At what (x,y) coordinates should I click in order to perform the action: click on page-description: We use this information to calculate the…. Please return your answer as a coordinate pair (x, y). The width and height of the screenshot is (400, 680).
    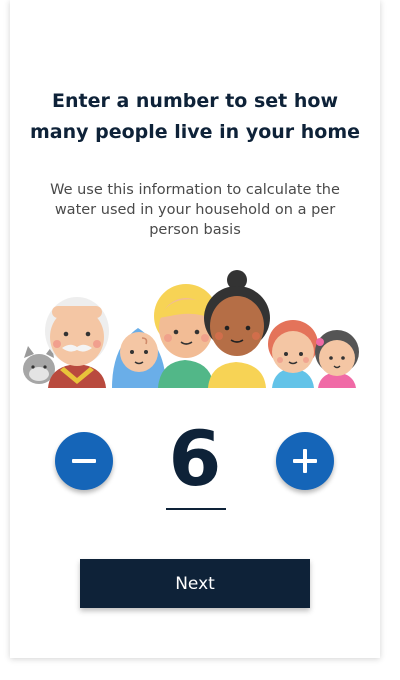
    Looking at the image, I should click on (195, 210).